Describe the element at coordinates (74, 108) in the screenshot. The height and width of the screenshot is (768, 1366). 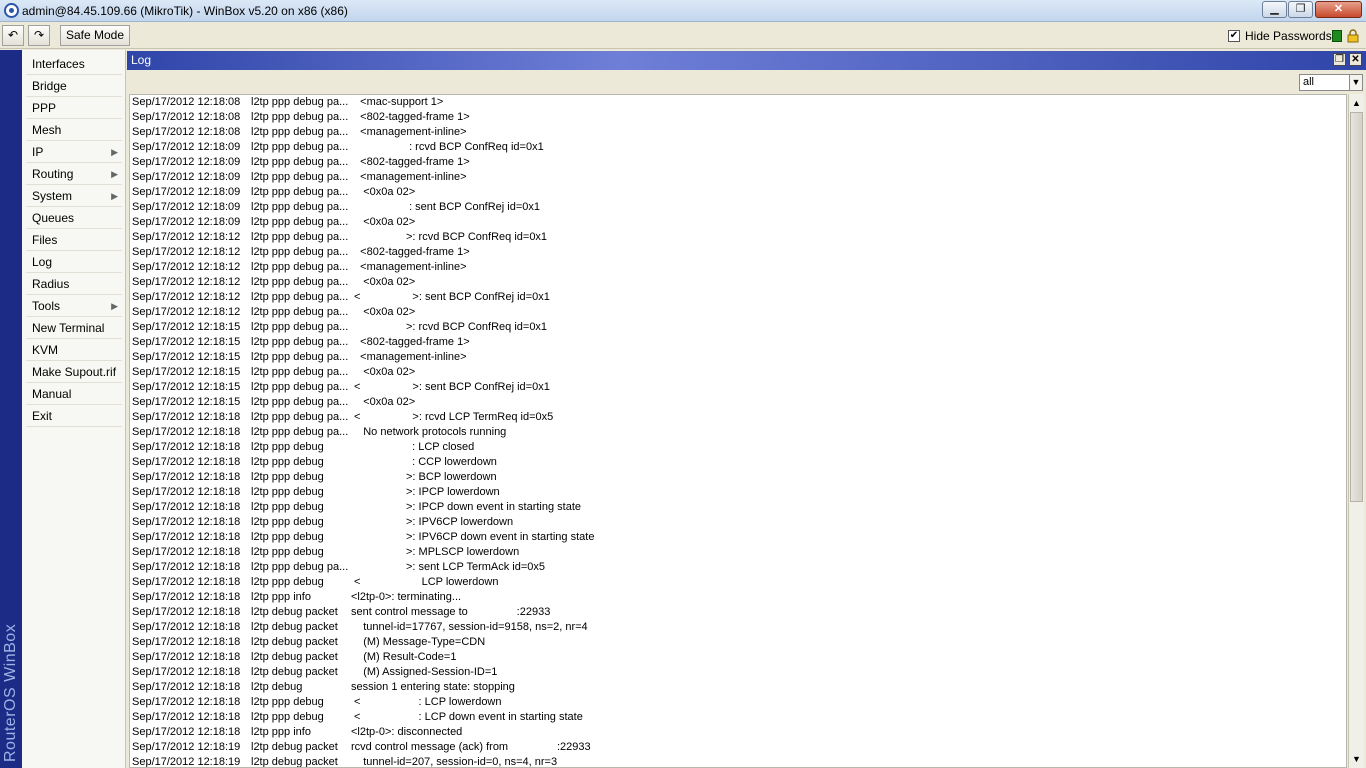
I see `sidebar-item-ppp: PPP` at that location.